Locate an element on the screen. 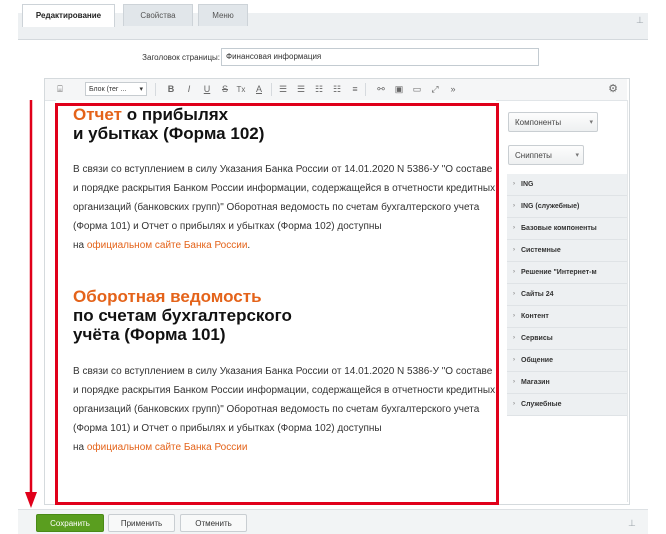  strikethrough-button: S is located at coordinates (225, 89).